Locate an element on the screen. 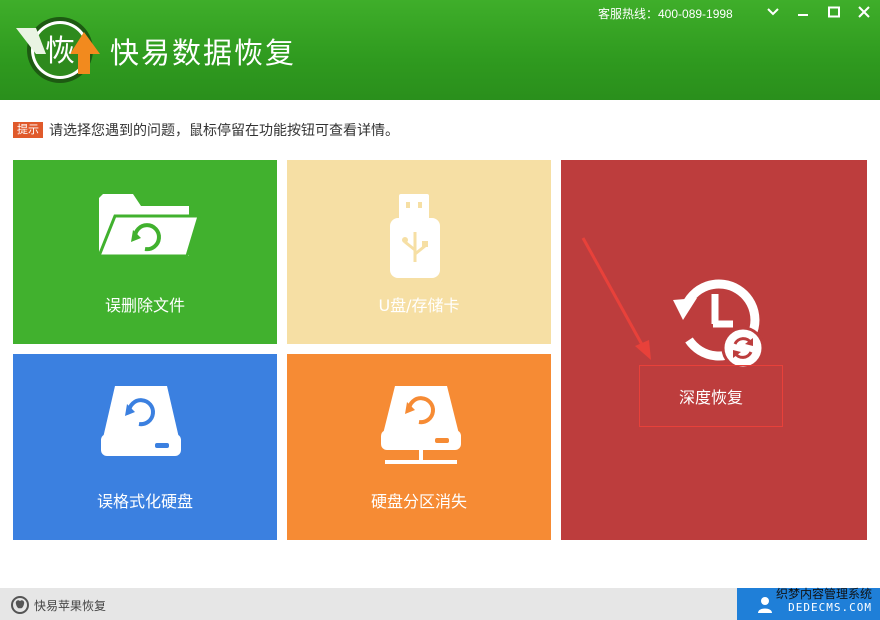 This screenshot has width=880, height=620. tile-label: 硬盘分区消失 is located at coordinates (418, 501).